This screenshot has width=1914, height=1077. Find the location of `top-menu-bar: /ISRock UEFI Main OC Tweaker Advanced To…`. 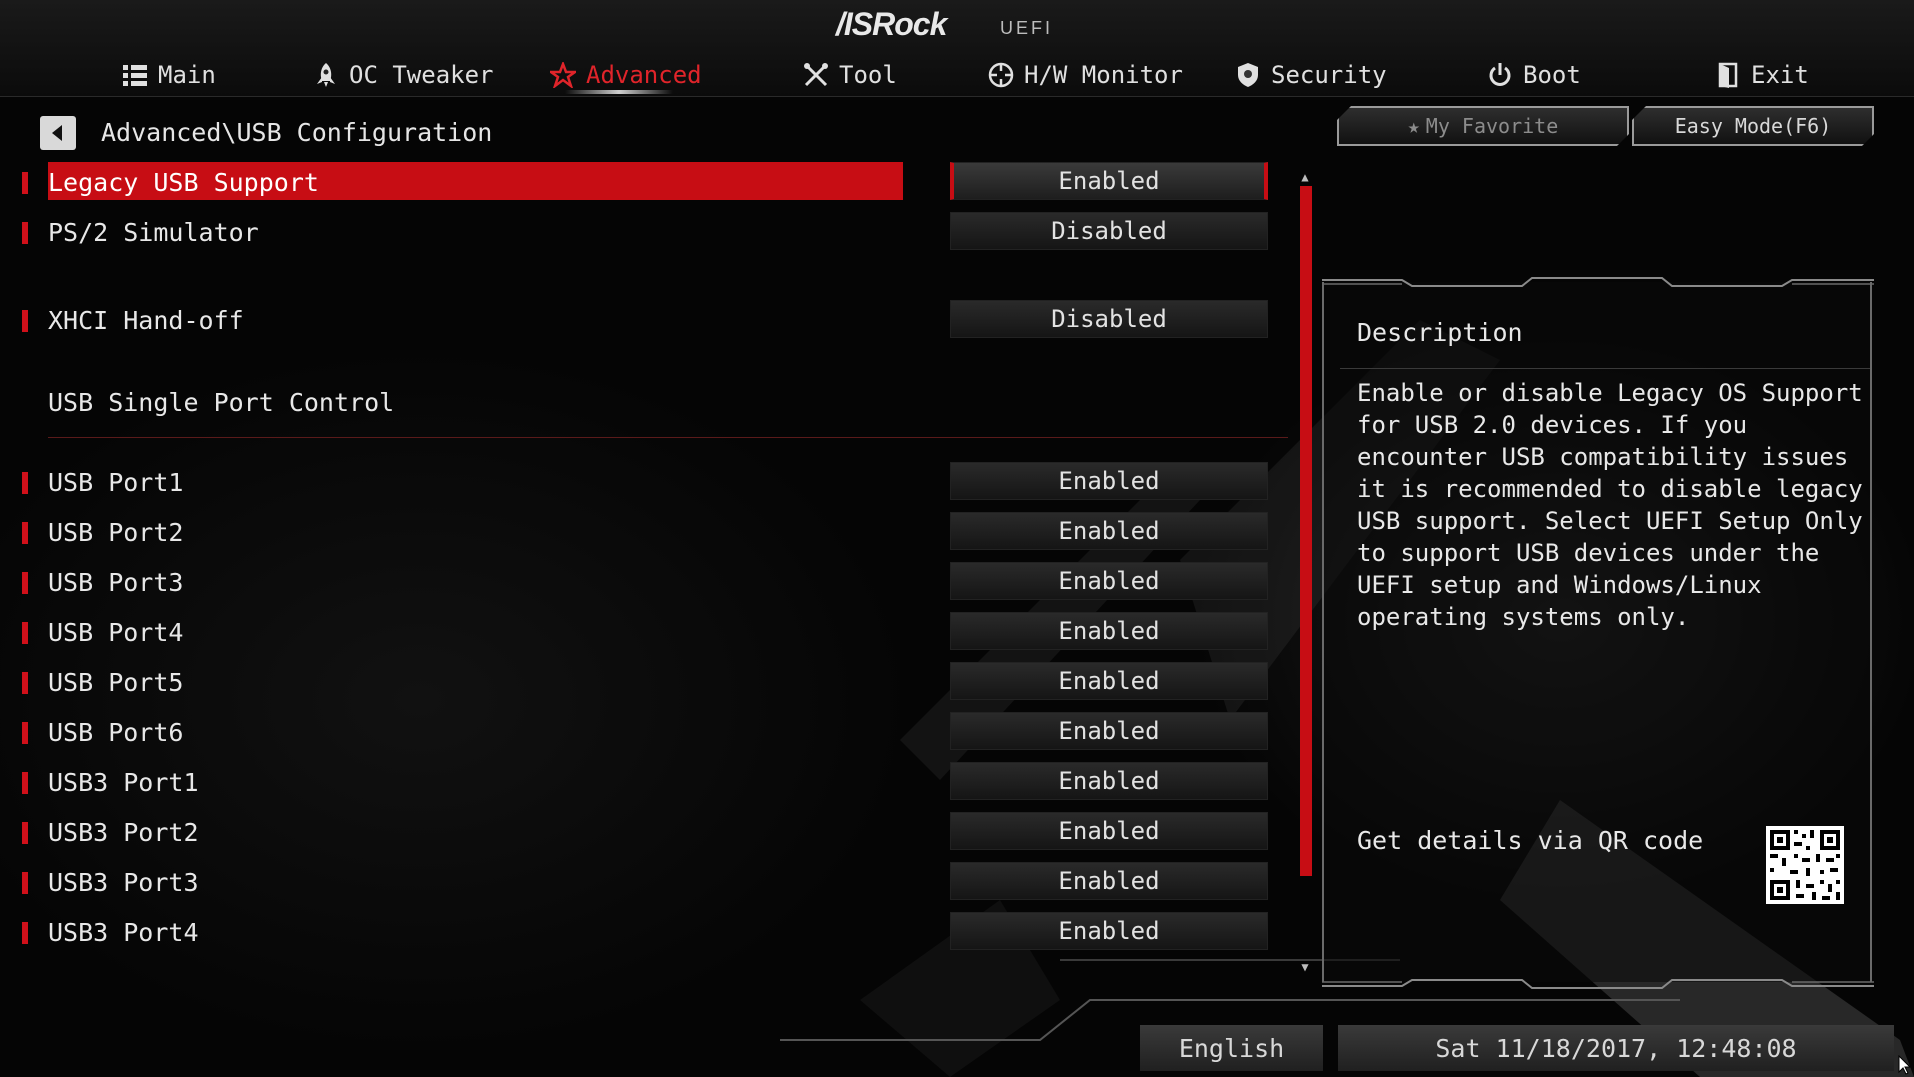

top-menu-bar: /ISRock UEFI Main OC Tweaker Advanced To… is located at coordinates (957, 48).